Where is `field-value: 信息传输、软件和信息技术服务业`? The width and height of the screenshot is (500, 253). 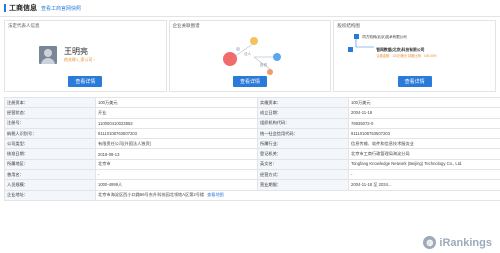 field-value: 信息传输、软件和信息技术服务业 is located at coordinates (424, 144).